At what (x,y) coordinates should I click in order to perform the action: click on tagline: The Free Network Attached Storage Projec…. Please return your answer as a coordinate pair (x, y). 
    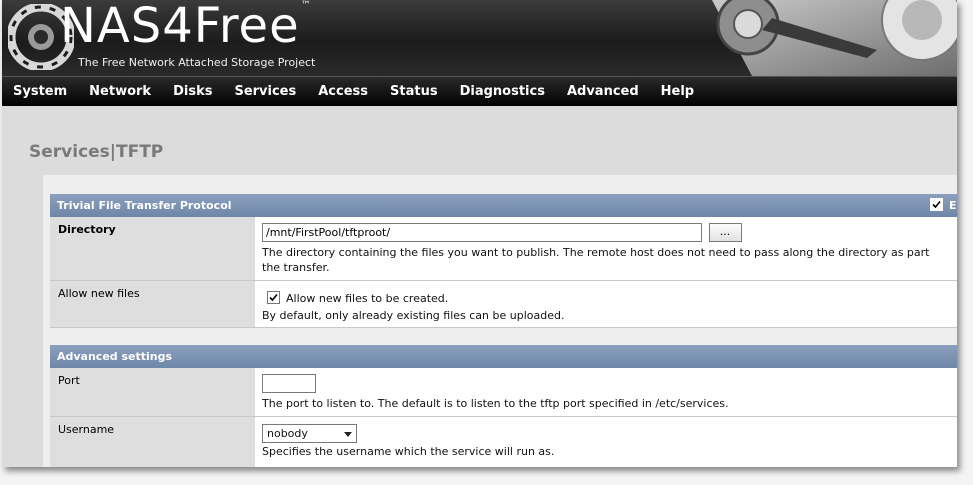
    Looking at the image, I should click on (197, 62).